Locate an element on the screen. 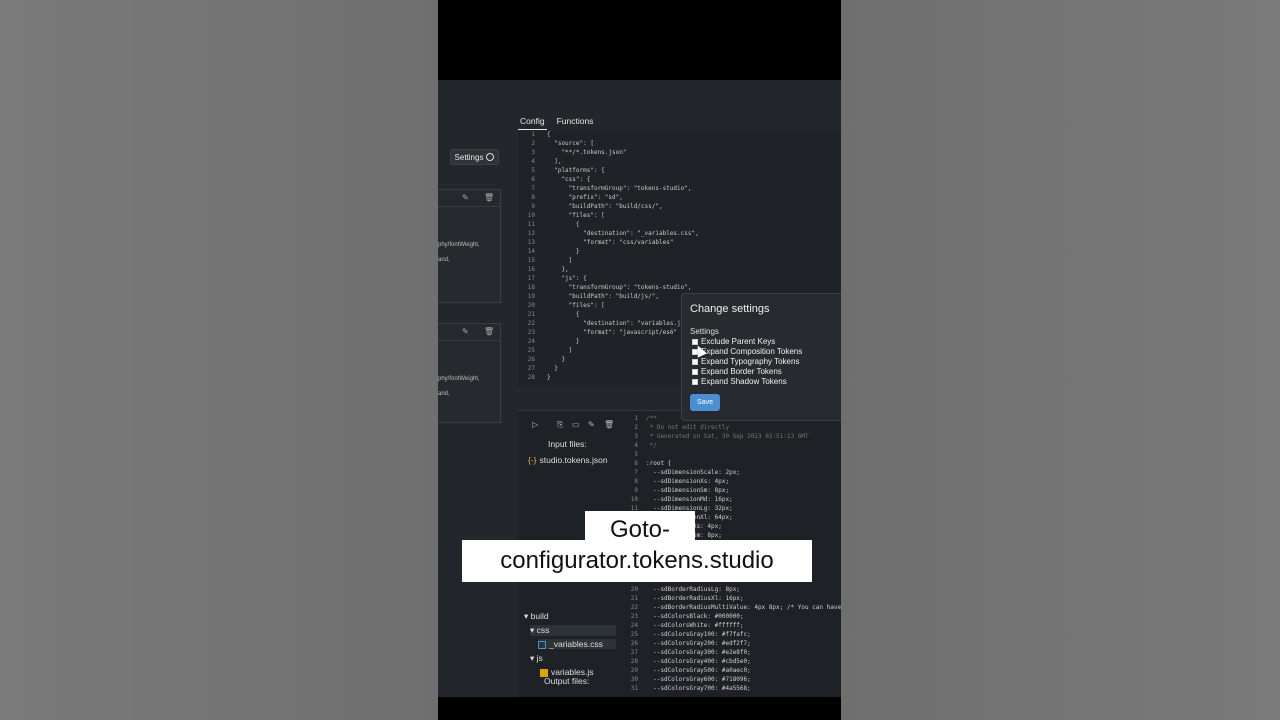 Image resolution: width=1280 pixels, height=720 pixels. tree-folder-js: ▾ js is located at coordinates (536, 658).